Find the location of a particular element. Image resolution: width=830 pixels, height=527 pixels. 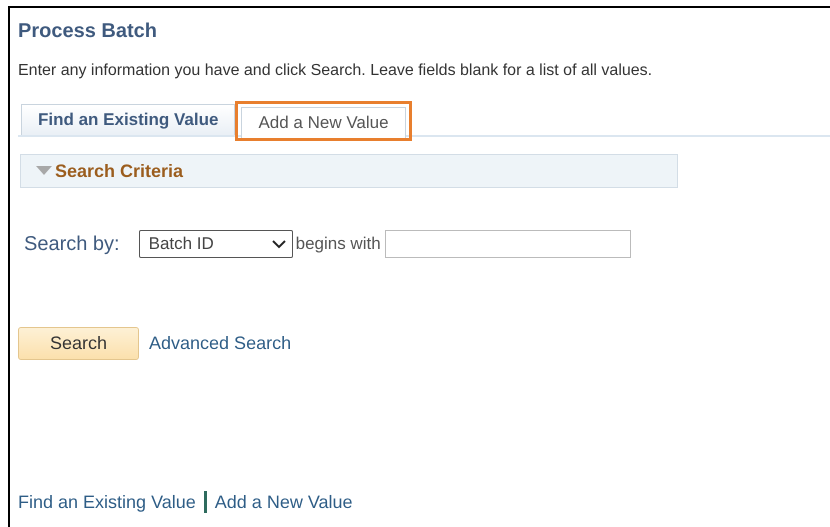

tab: Find an Existing Value is located at coordinates (128, 119).